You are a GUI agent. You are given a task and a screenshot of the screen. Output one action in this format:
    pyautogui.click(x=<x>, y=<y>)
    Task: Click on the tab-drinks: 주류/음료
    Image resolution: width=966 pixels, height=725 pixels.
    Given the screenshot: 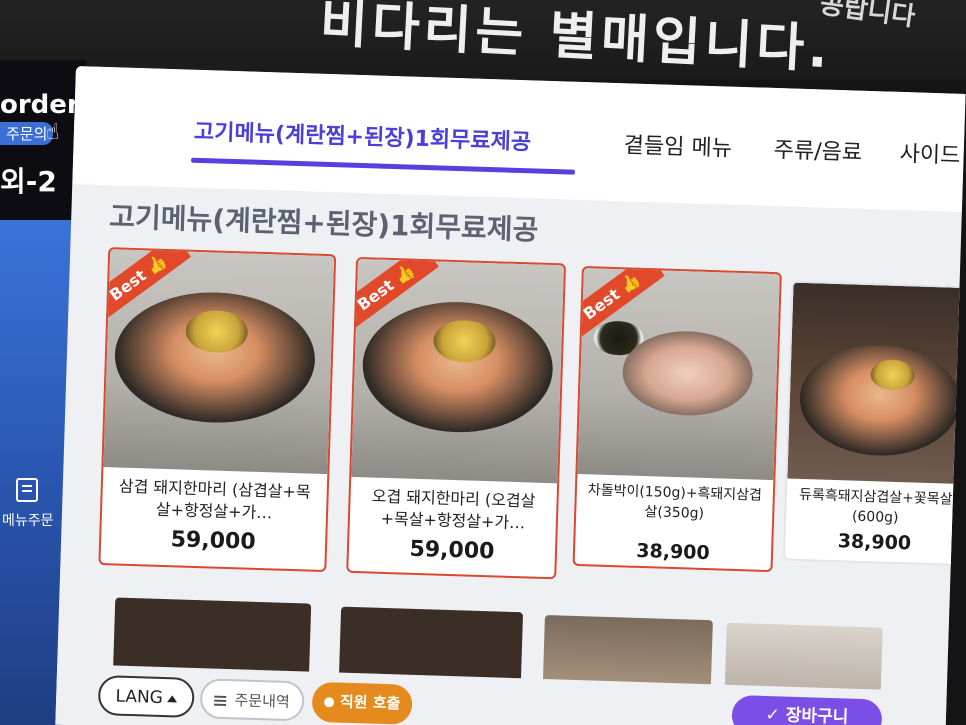 What is the action you would take?
    pyautogui.click(x=817, y=149)
    